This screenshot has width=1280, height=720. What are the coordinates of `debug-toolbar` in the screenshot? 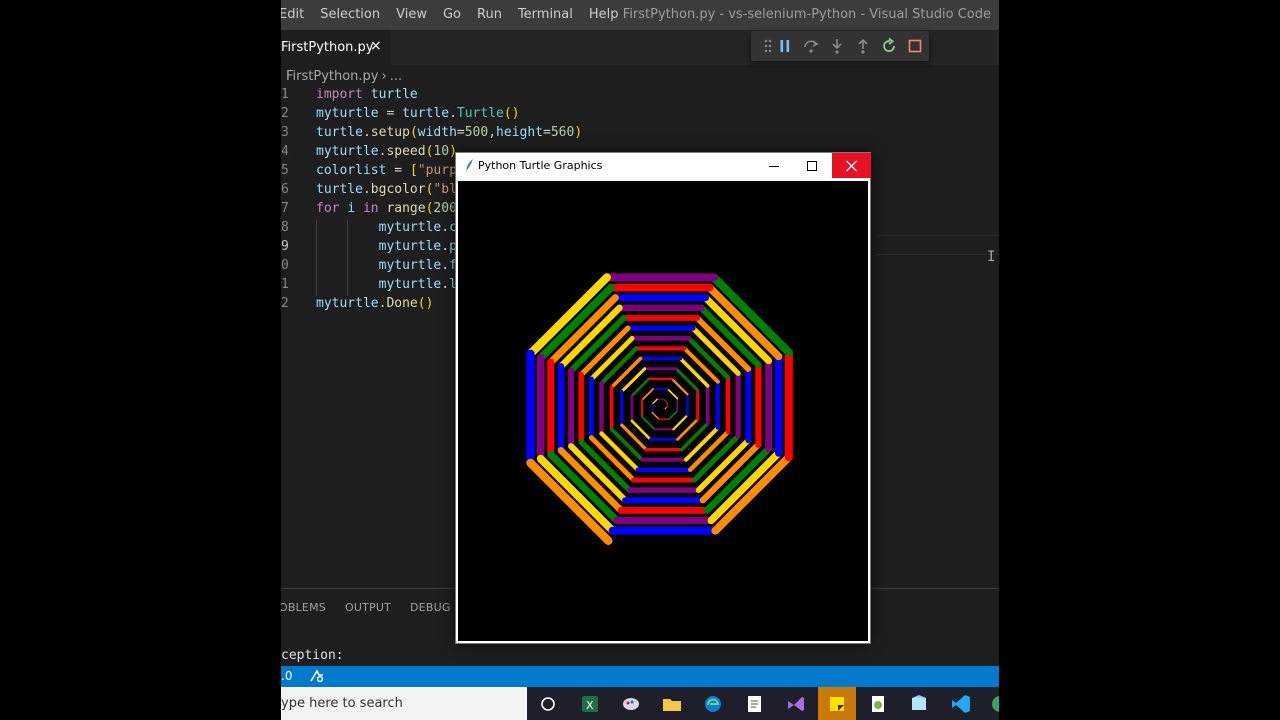 It's located at (840, 46).